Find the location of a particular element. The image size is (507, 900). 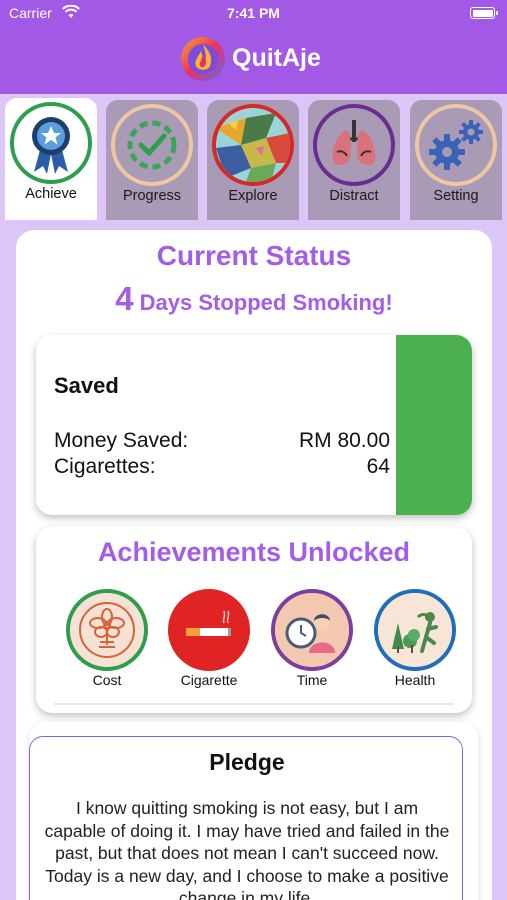

tab-setting: Setting is located at coordinates (456, 160).